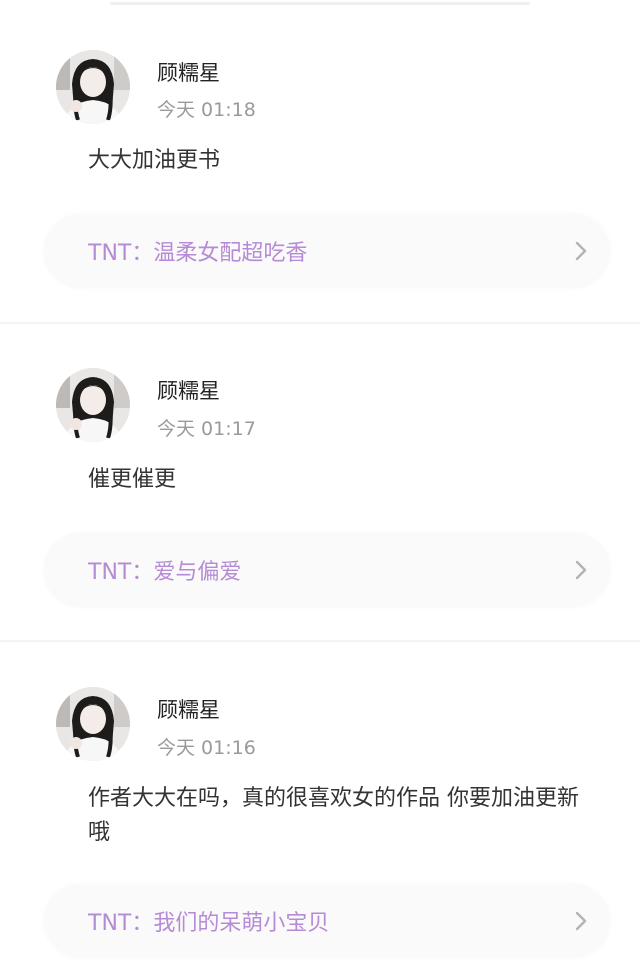 The height and width of the screenshot is (978, 640). I want to click on book-link-button: TNT：温柔女配超吃香, so click(327, 251).